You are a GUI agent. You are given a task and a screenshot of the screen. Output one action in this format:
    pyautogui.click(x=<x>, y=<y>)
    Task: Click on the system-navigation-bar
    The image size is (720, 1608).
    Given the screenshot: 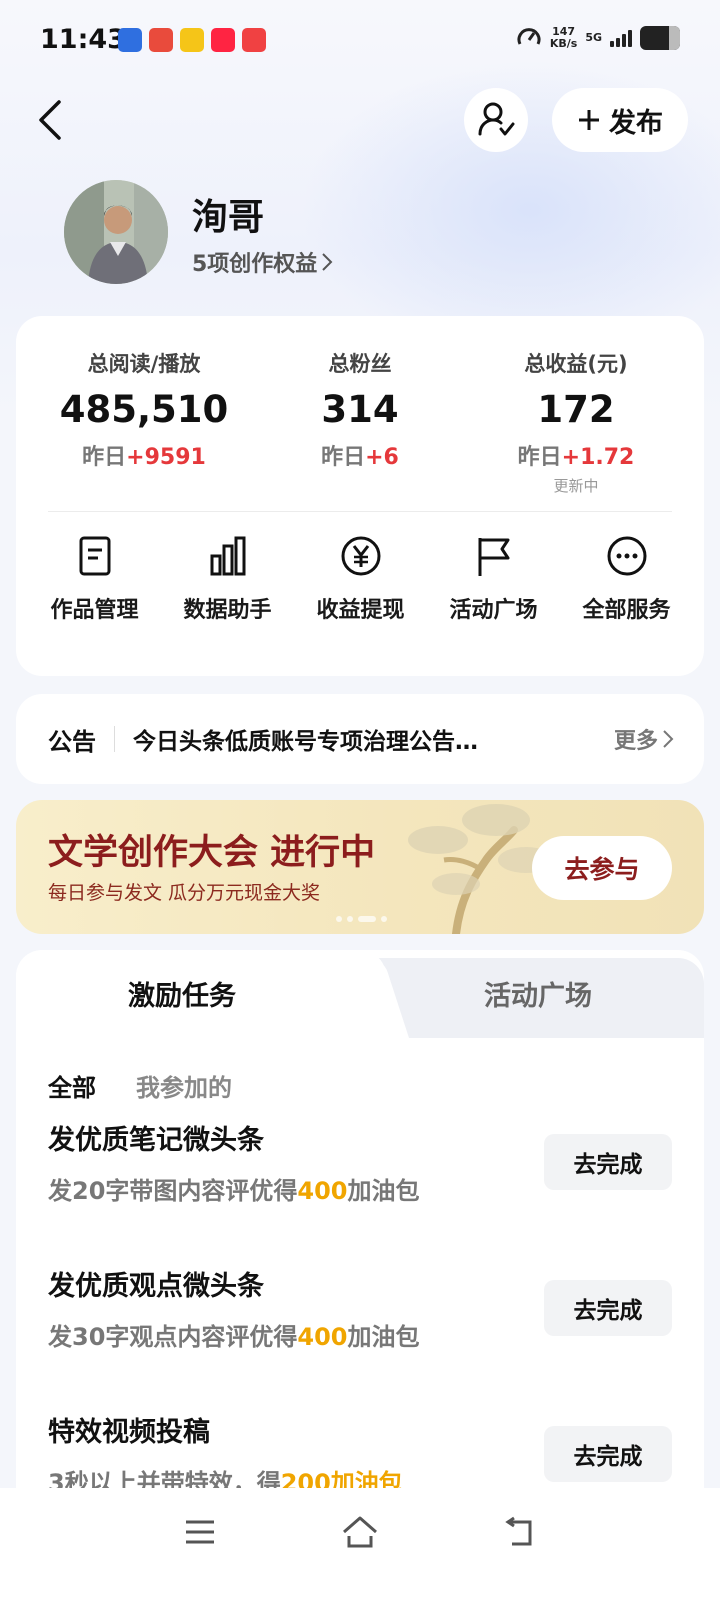 What is the action you would take?
    pyautogui.click(x=360, y=1548)
    